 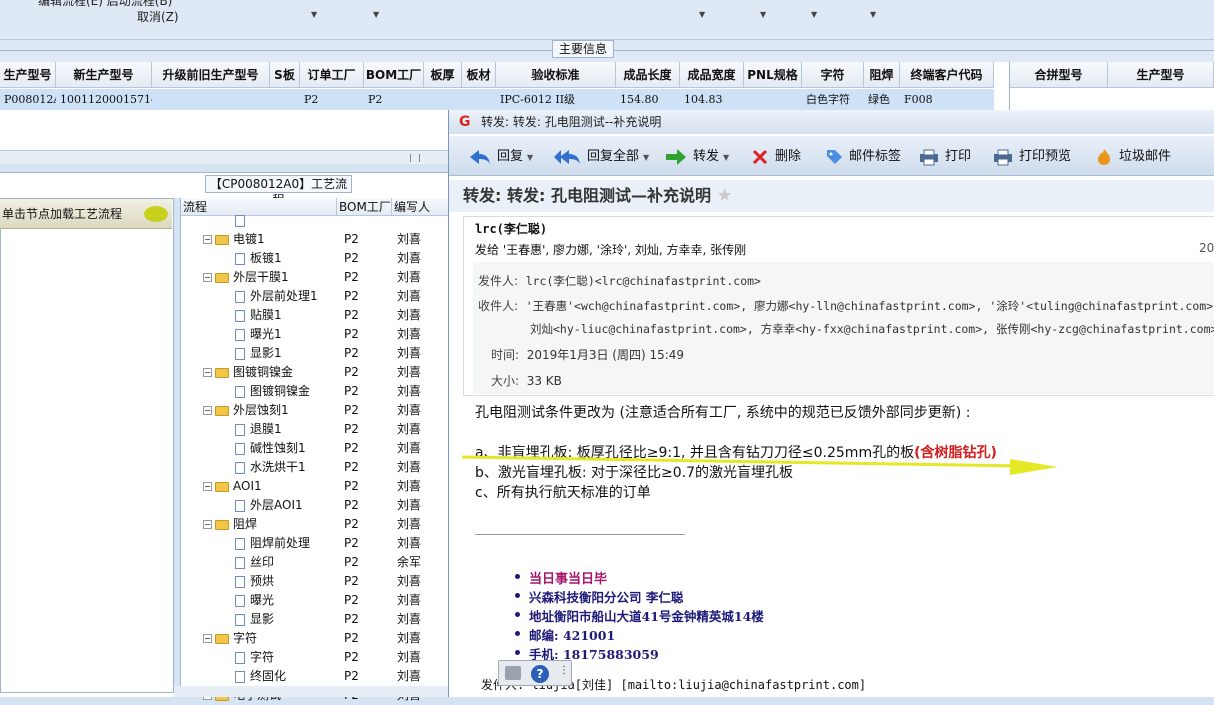 I want to click on tree-row: − 阻焊 P2 刘喜, so click(x=315, y=524).